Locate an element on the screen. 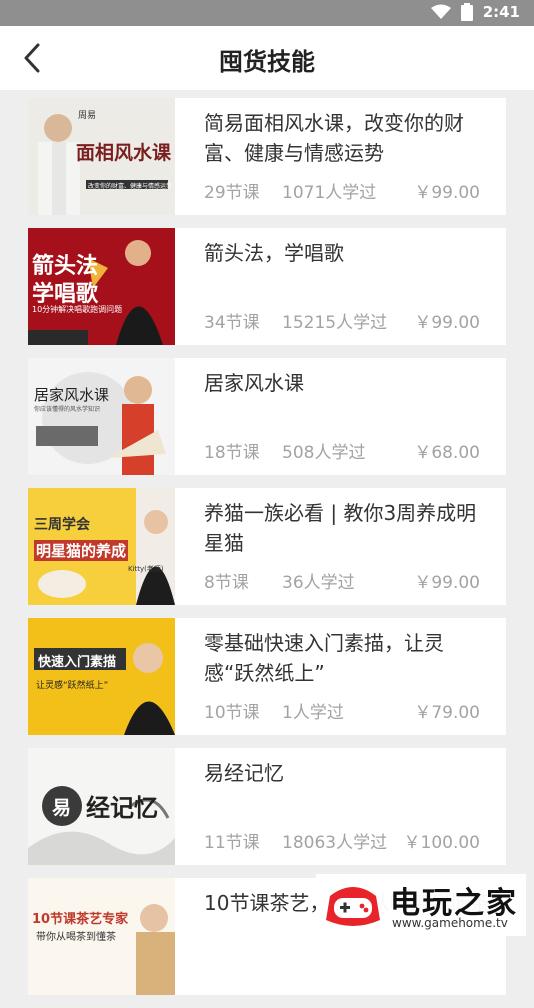 The height and width of the screenshot is (1008, 534). course-card: 易 经记忆 易经记忆 11节课 18063人学过 ￥100.00 is located at coordinates (267, 806).